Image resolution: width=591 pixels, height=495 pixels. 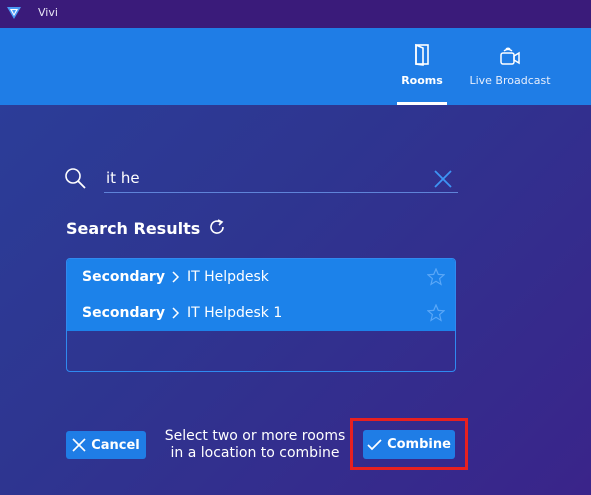 I want to click on list-item: Secondary IT Helpdesk, so click(x=261, y=277).